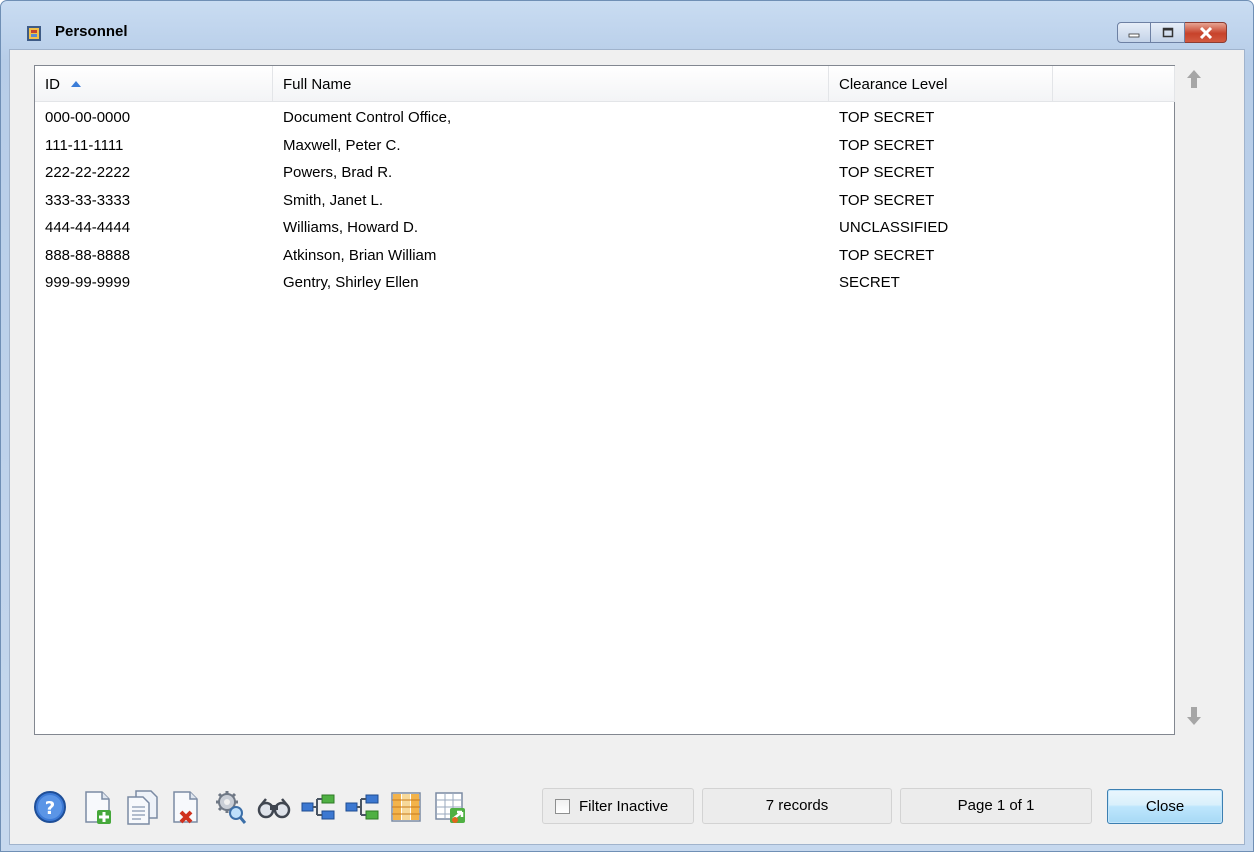 This screenshot has height=852, width=1254. What do you see at coordinates (34, 33) in the screenshot?
I see `app-icon` at bounding box center [34, 33].